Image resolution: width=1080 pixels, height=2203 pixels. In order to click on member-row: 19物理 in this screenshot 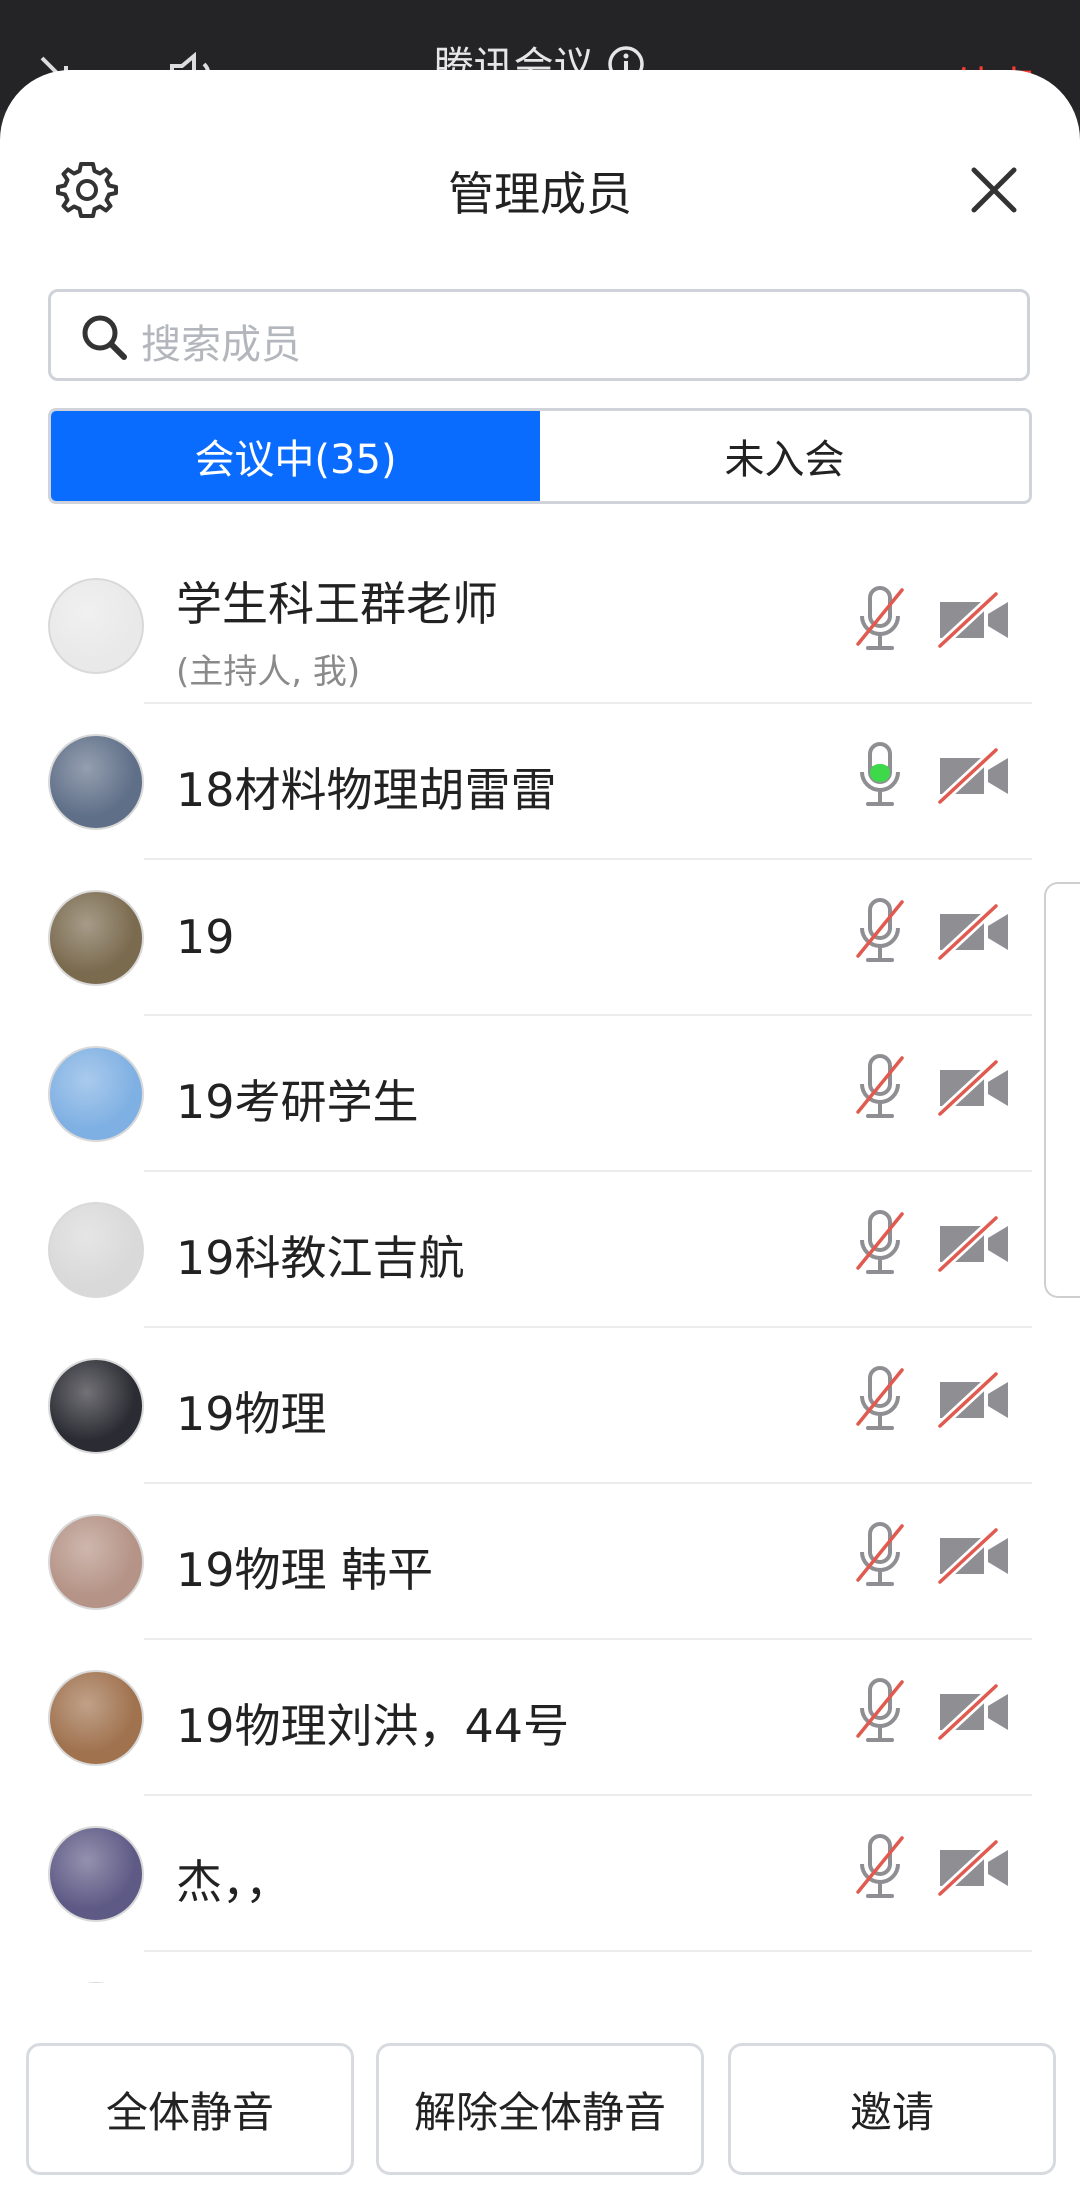, I will do `click(540, 1406)`.